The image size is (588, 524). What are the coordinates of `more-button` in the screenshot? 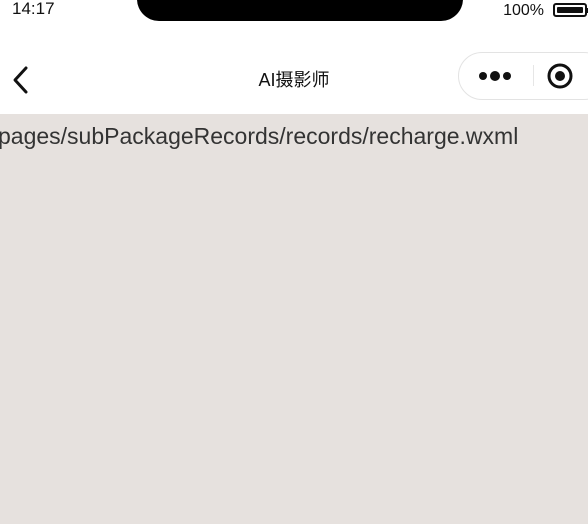 It's located at (496, 75).